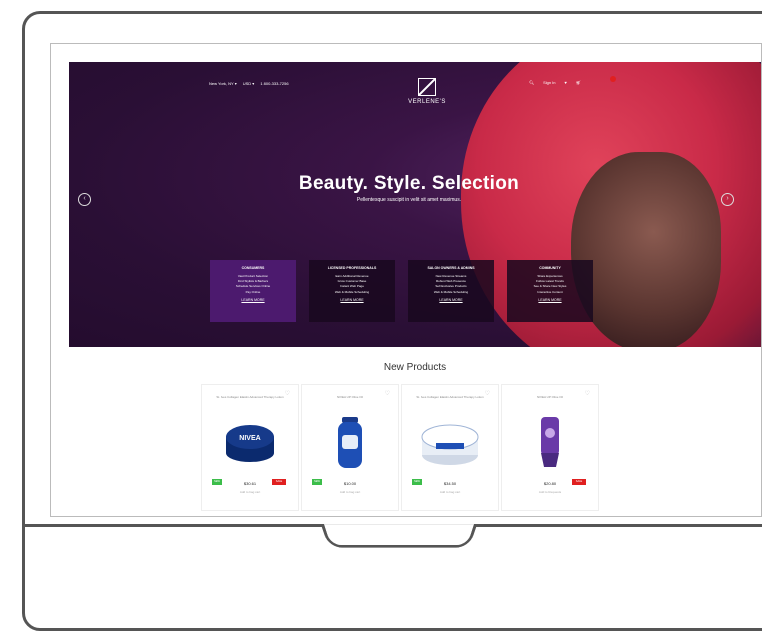 The width and height of the screenshot is (762, 631). I want to click on card-title: SALON OWNERS & ADMINS, so click(451, 268).